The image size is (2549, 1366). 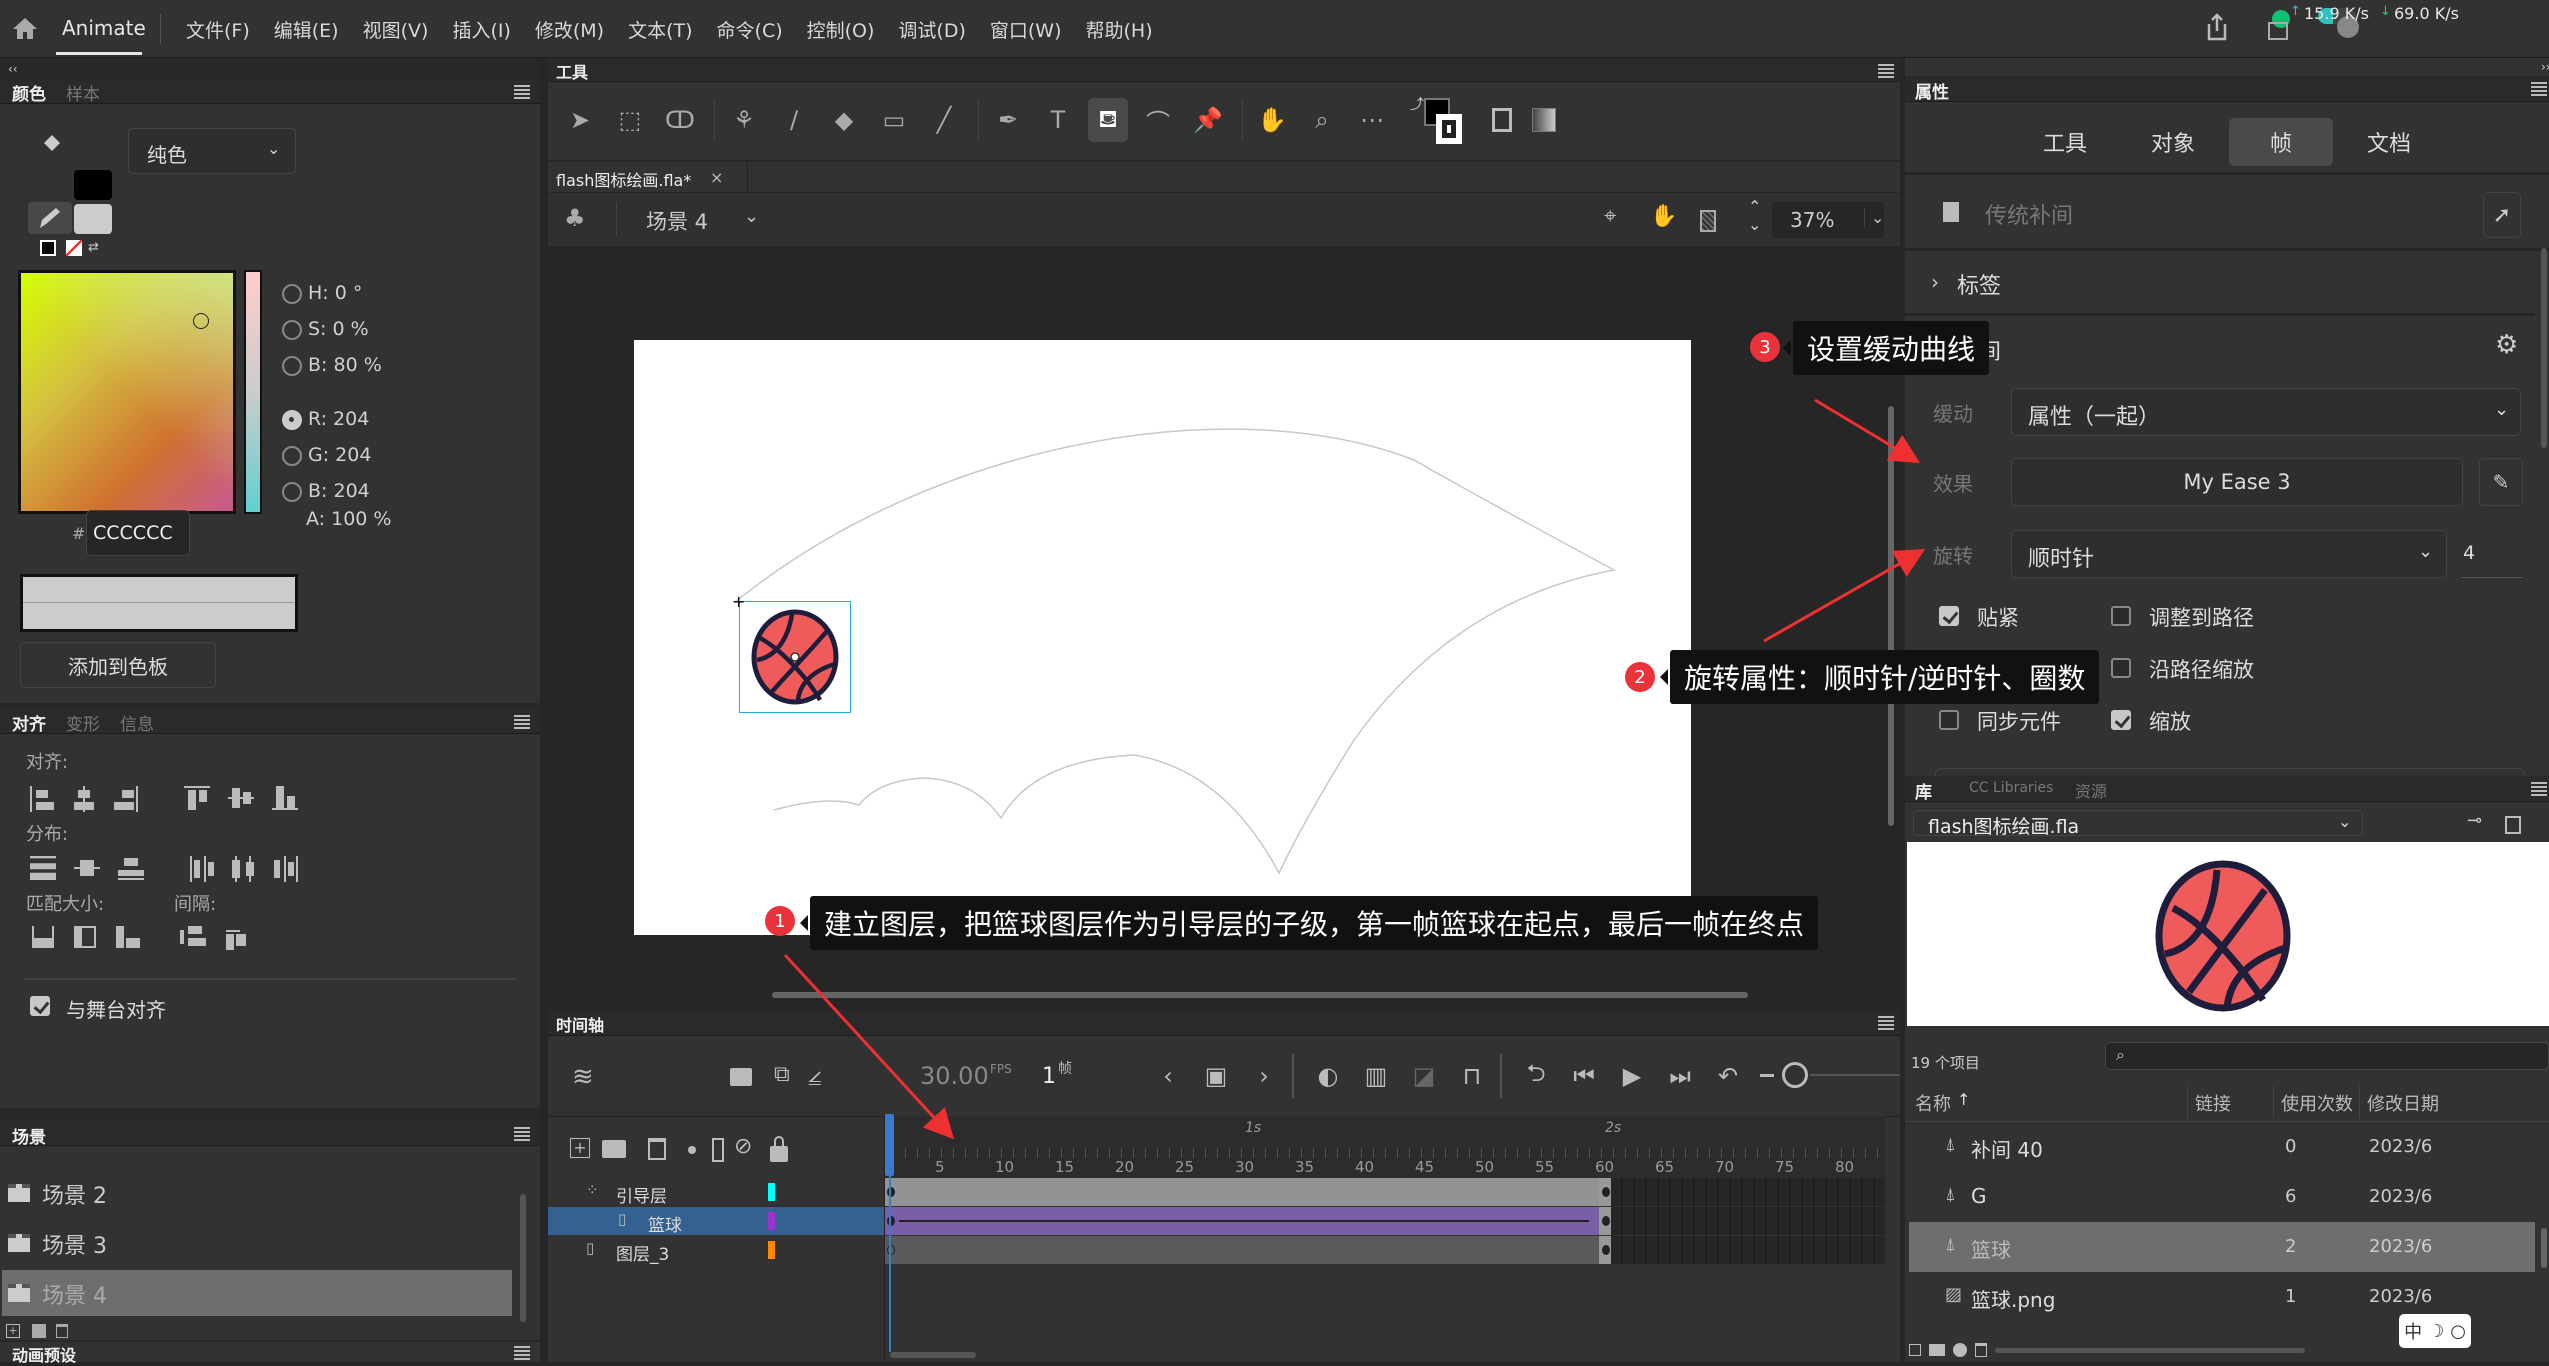 I want to click on outline-icon, so click(x=718, y=1150).